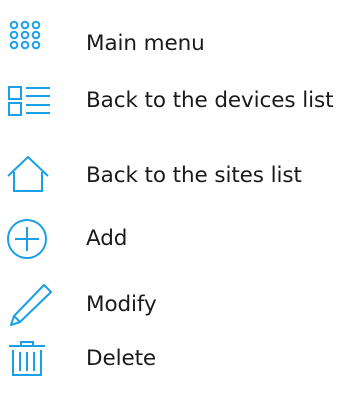  What do you see at coordinates (194, 175) in the screenshot?
I see `legend-label-sites-list: Back to the sites list` at bounding box center [194, 175].